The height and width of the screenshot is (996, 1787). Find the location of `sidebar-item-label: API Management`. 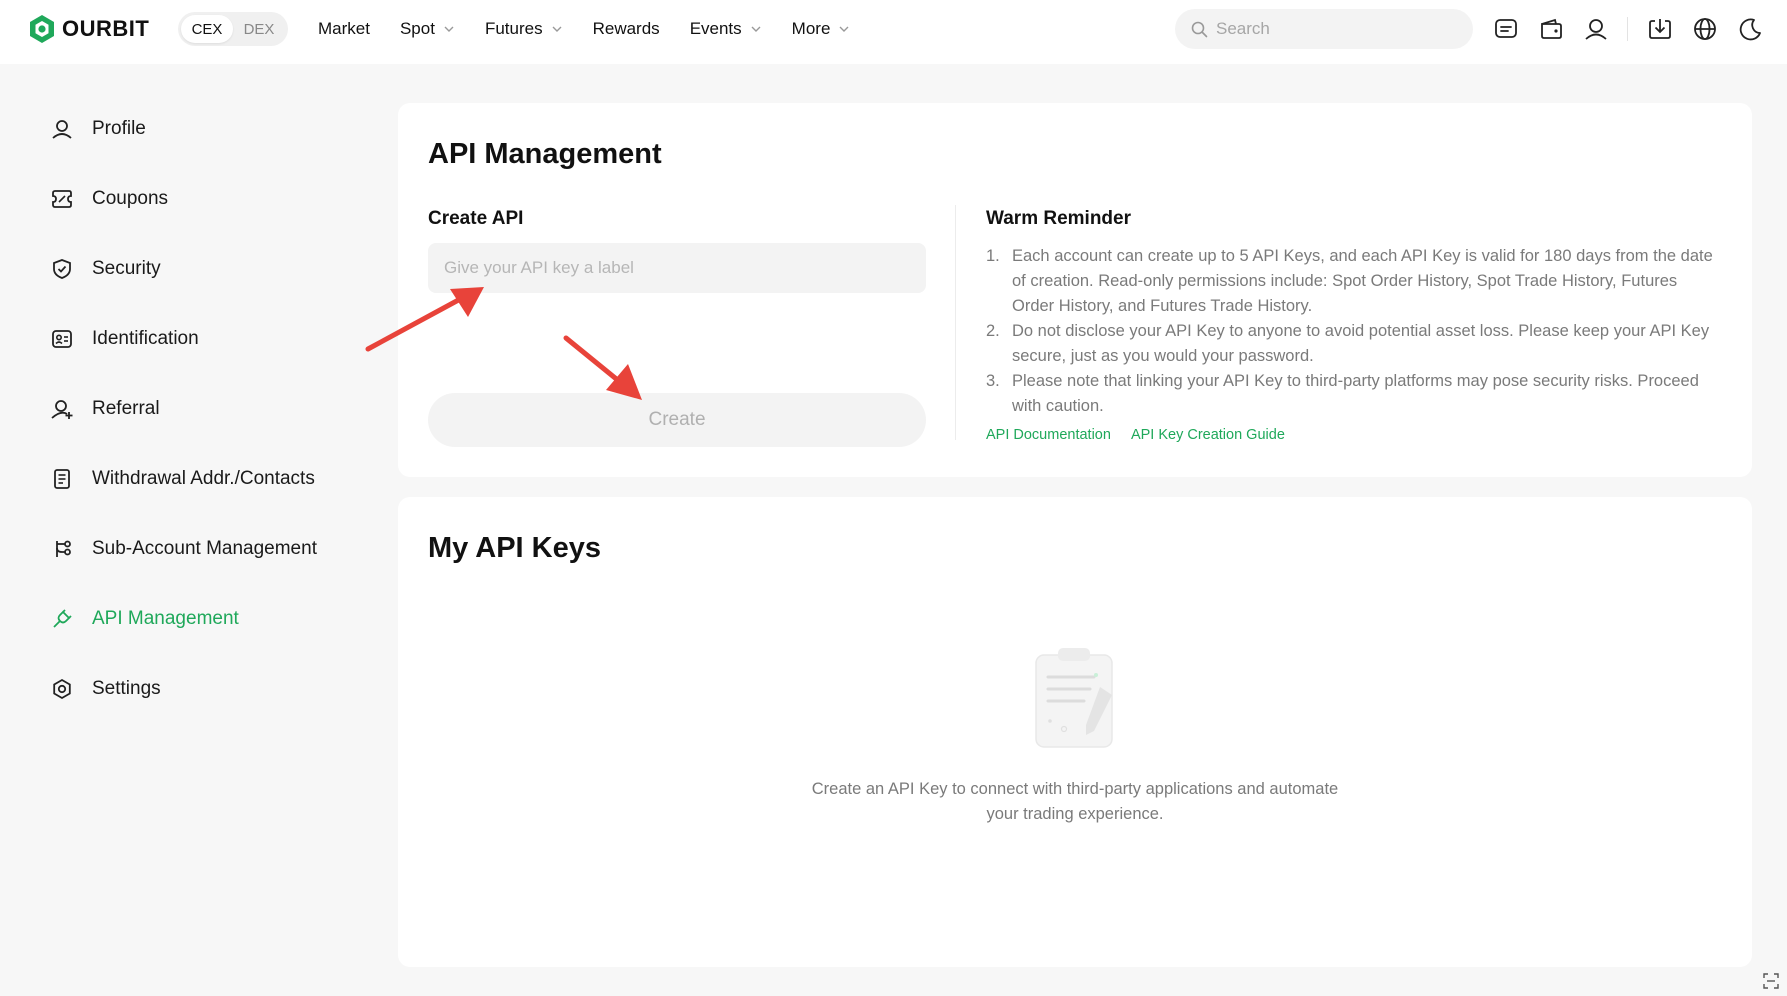

sidebar-item-label: API Management is located at coordinates (165, 618).